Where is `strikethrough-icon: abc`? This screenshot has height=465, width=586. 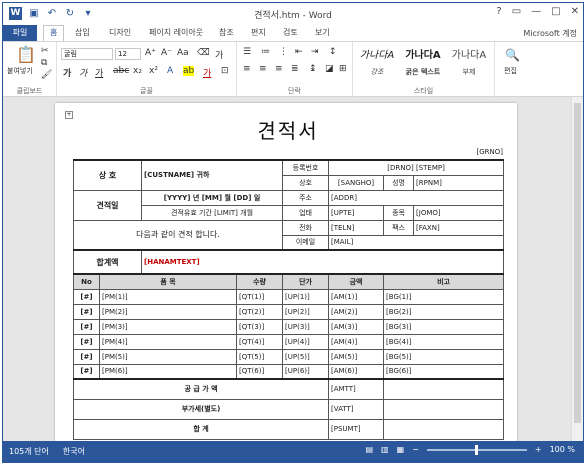
strikethrough-icon: abc is located at coordinates (121, 71).